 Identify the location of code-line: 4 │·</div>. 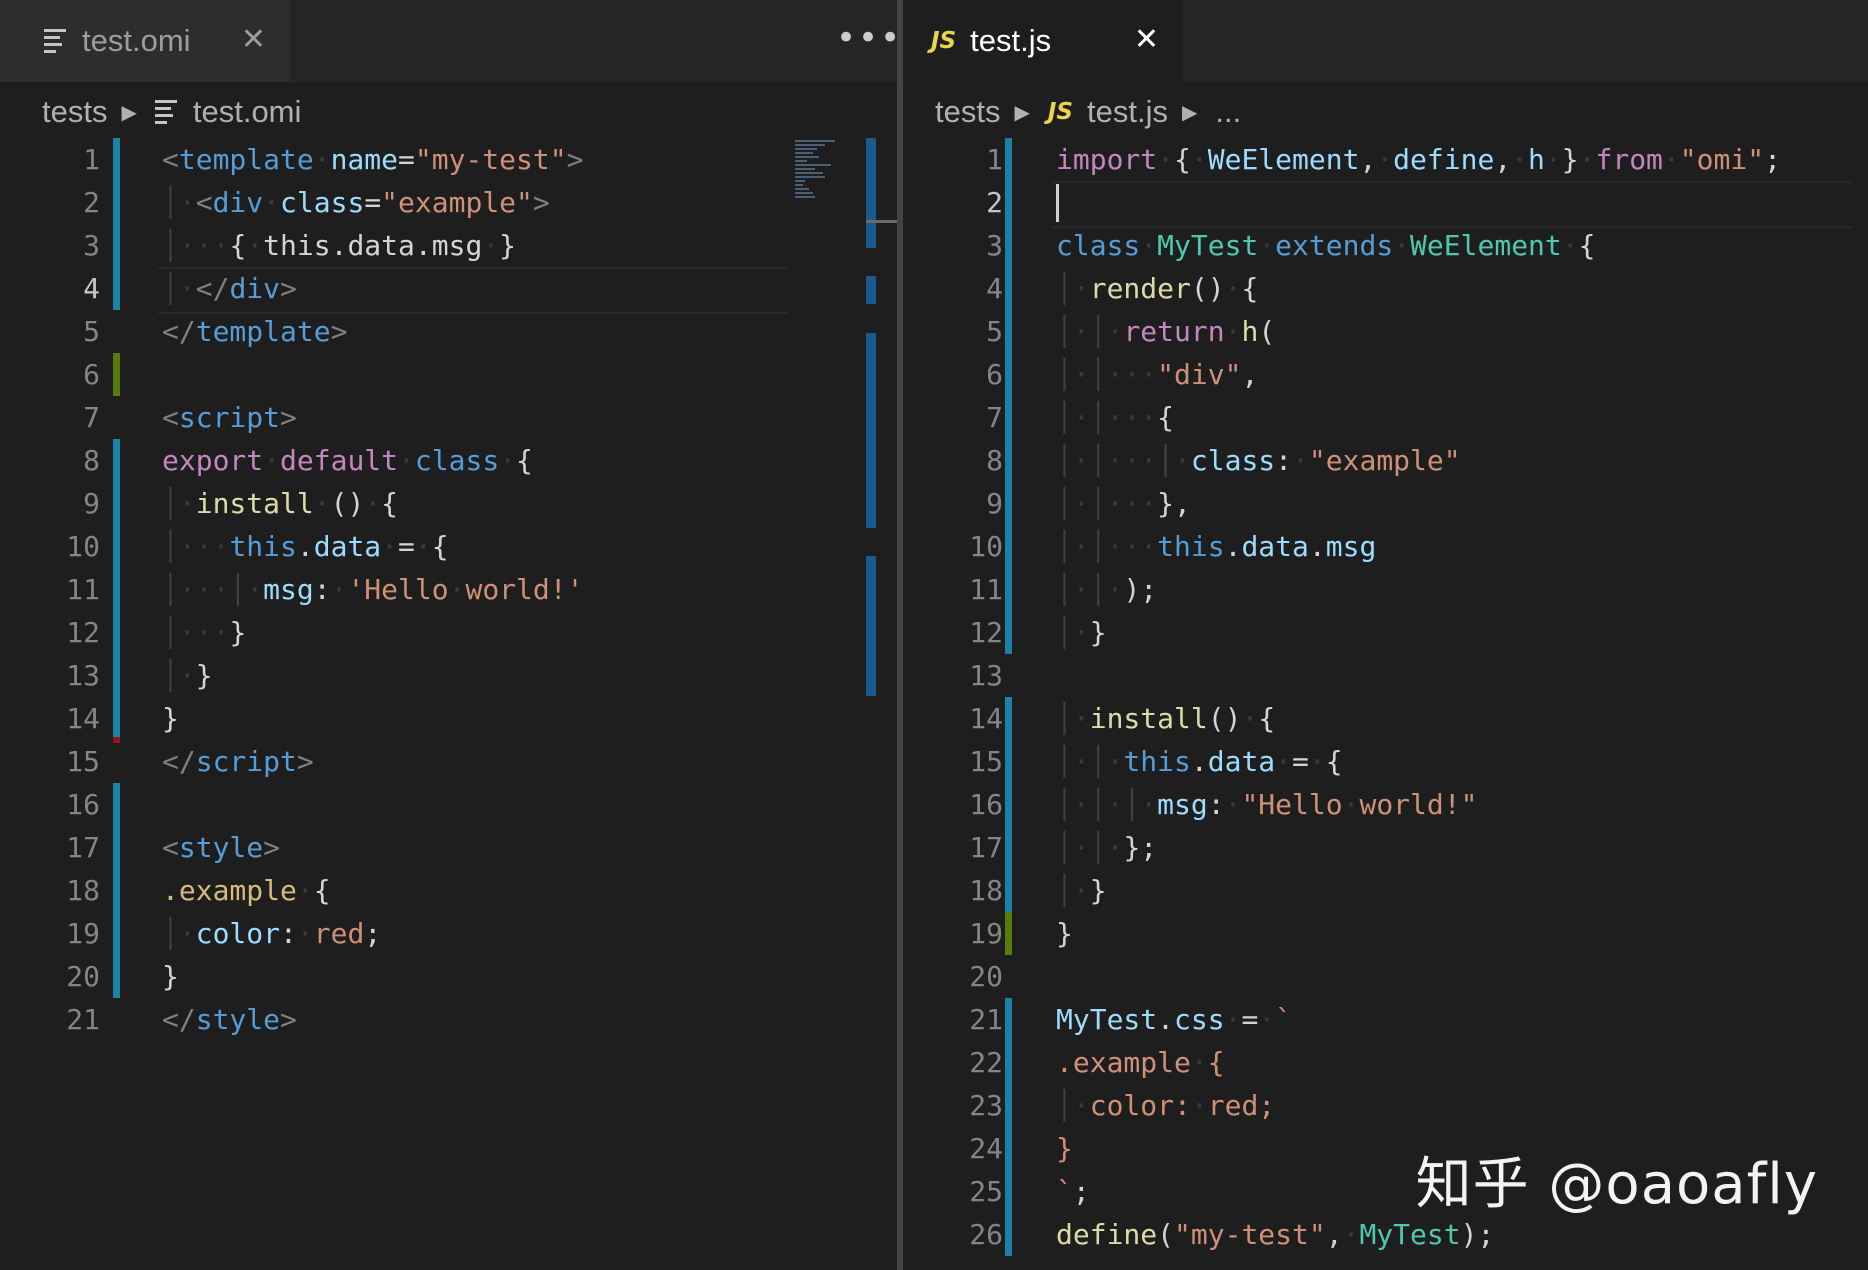
(448, 290).